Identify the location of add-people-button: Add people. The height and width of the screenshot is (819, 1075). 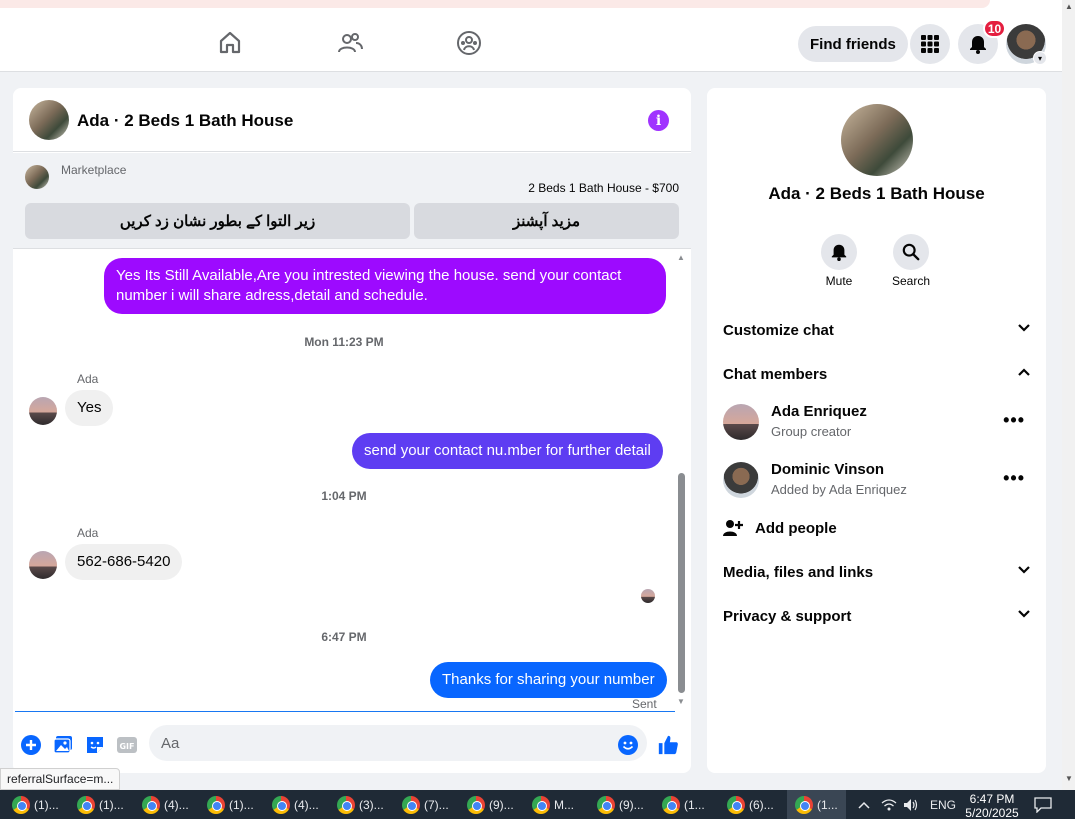
(780, 528).